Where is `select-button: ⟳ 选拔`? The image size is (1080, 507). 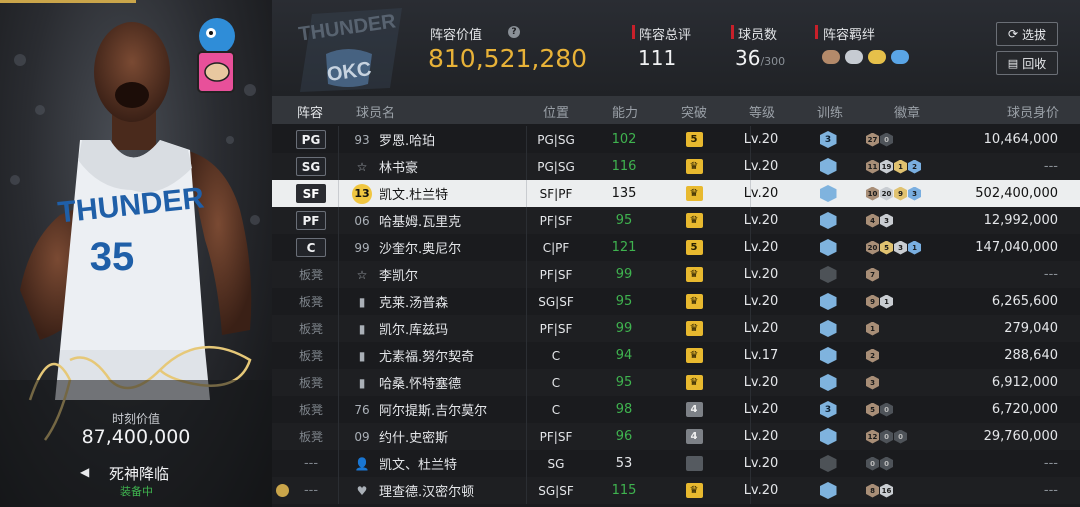 select-button: ⟳ 选拔 is located at coordinates (1027, 34).